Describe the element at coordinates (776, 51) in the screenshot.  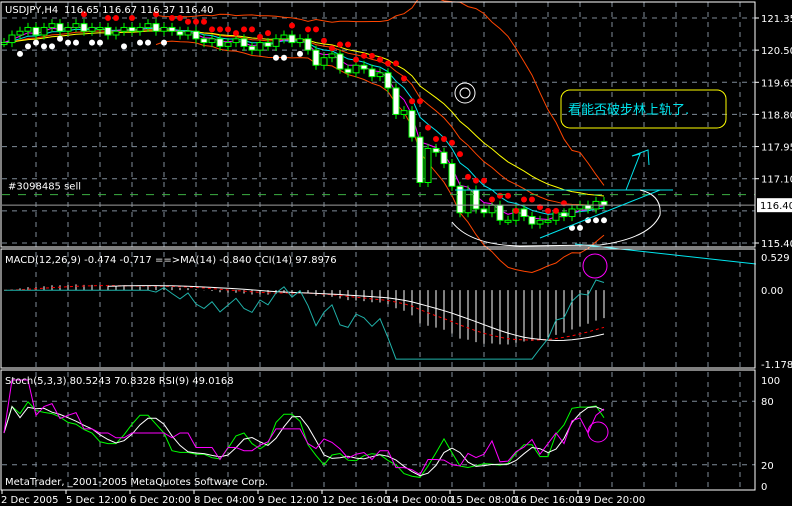
I see `y-tick-label: 120.50` at that location.